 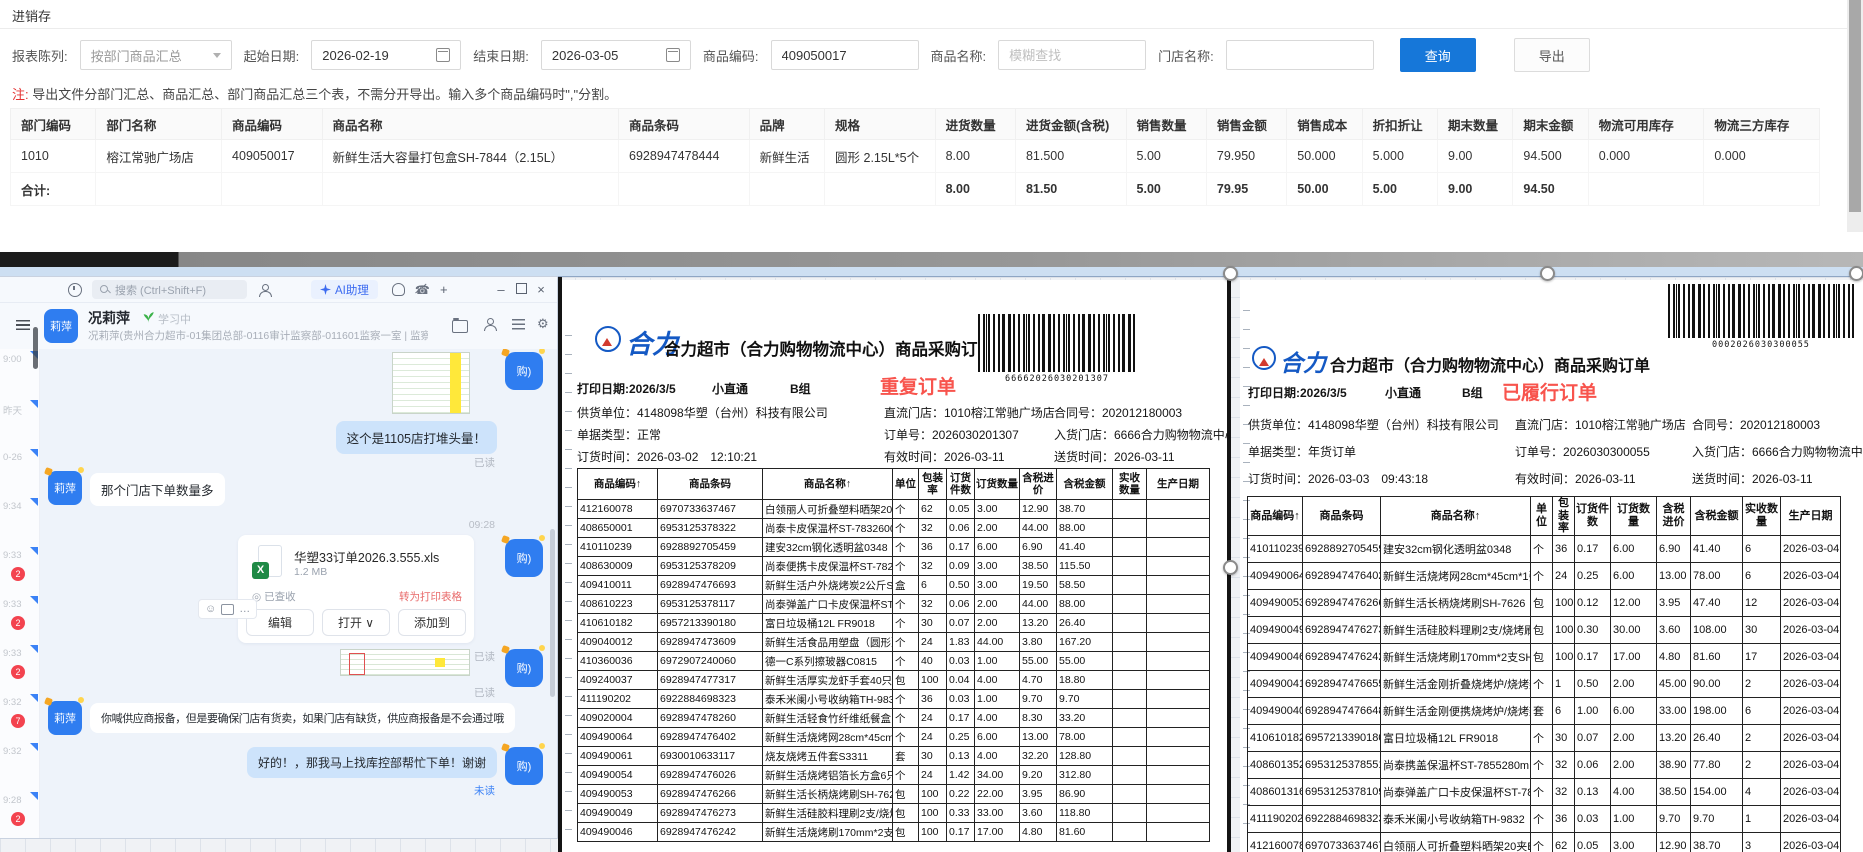 What do you see at coordinates (265, 290) in the screenshot?
I see `contacts-icon` at bounding box center [265, 290].